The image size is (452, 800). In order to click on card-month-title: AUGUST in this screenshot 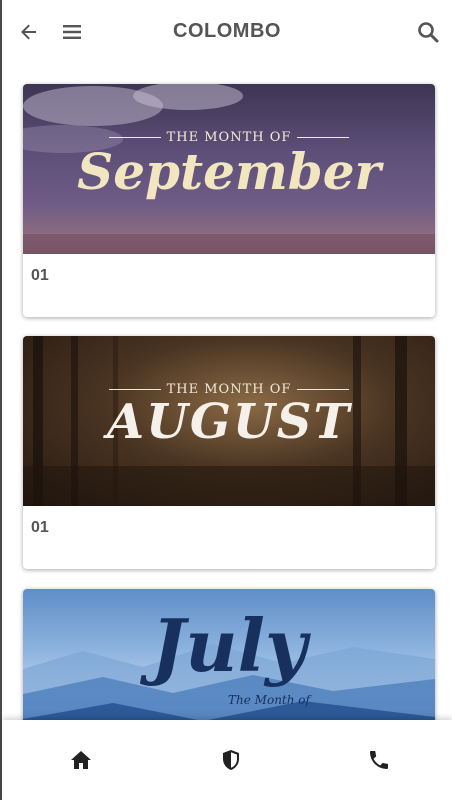, I will do `click(229, 422)`.